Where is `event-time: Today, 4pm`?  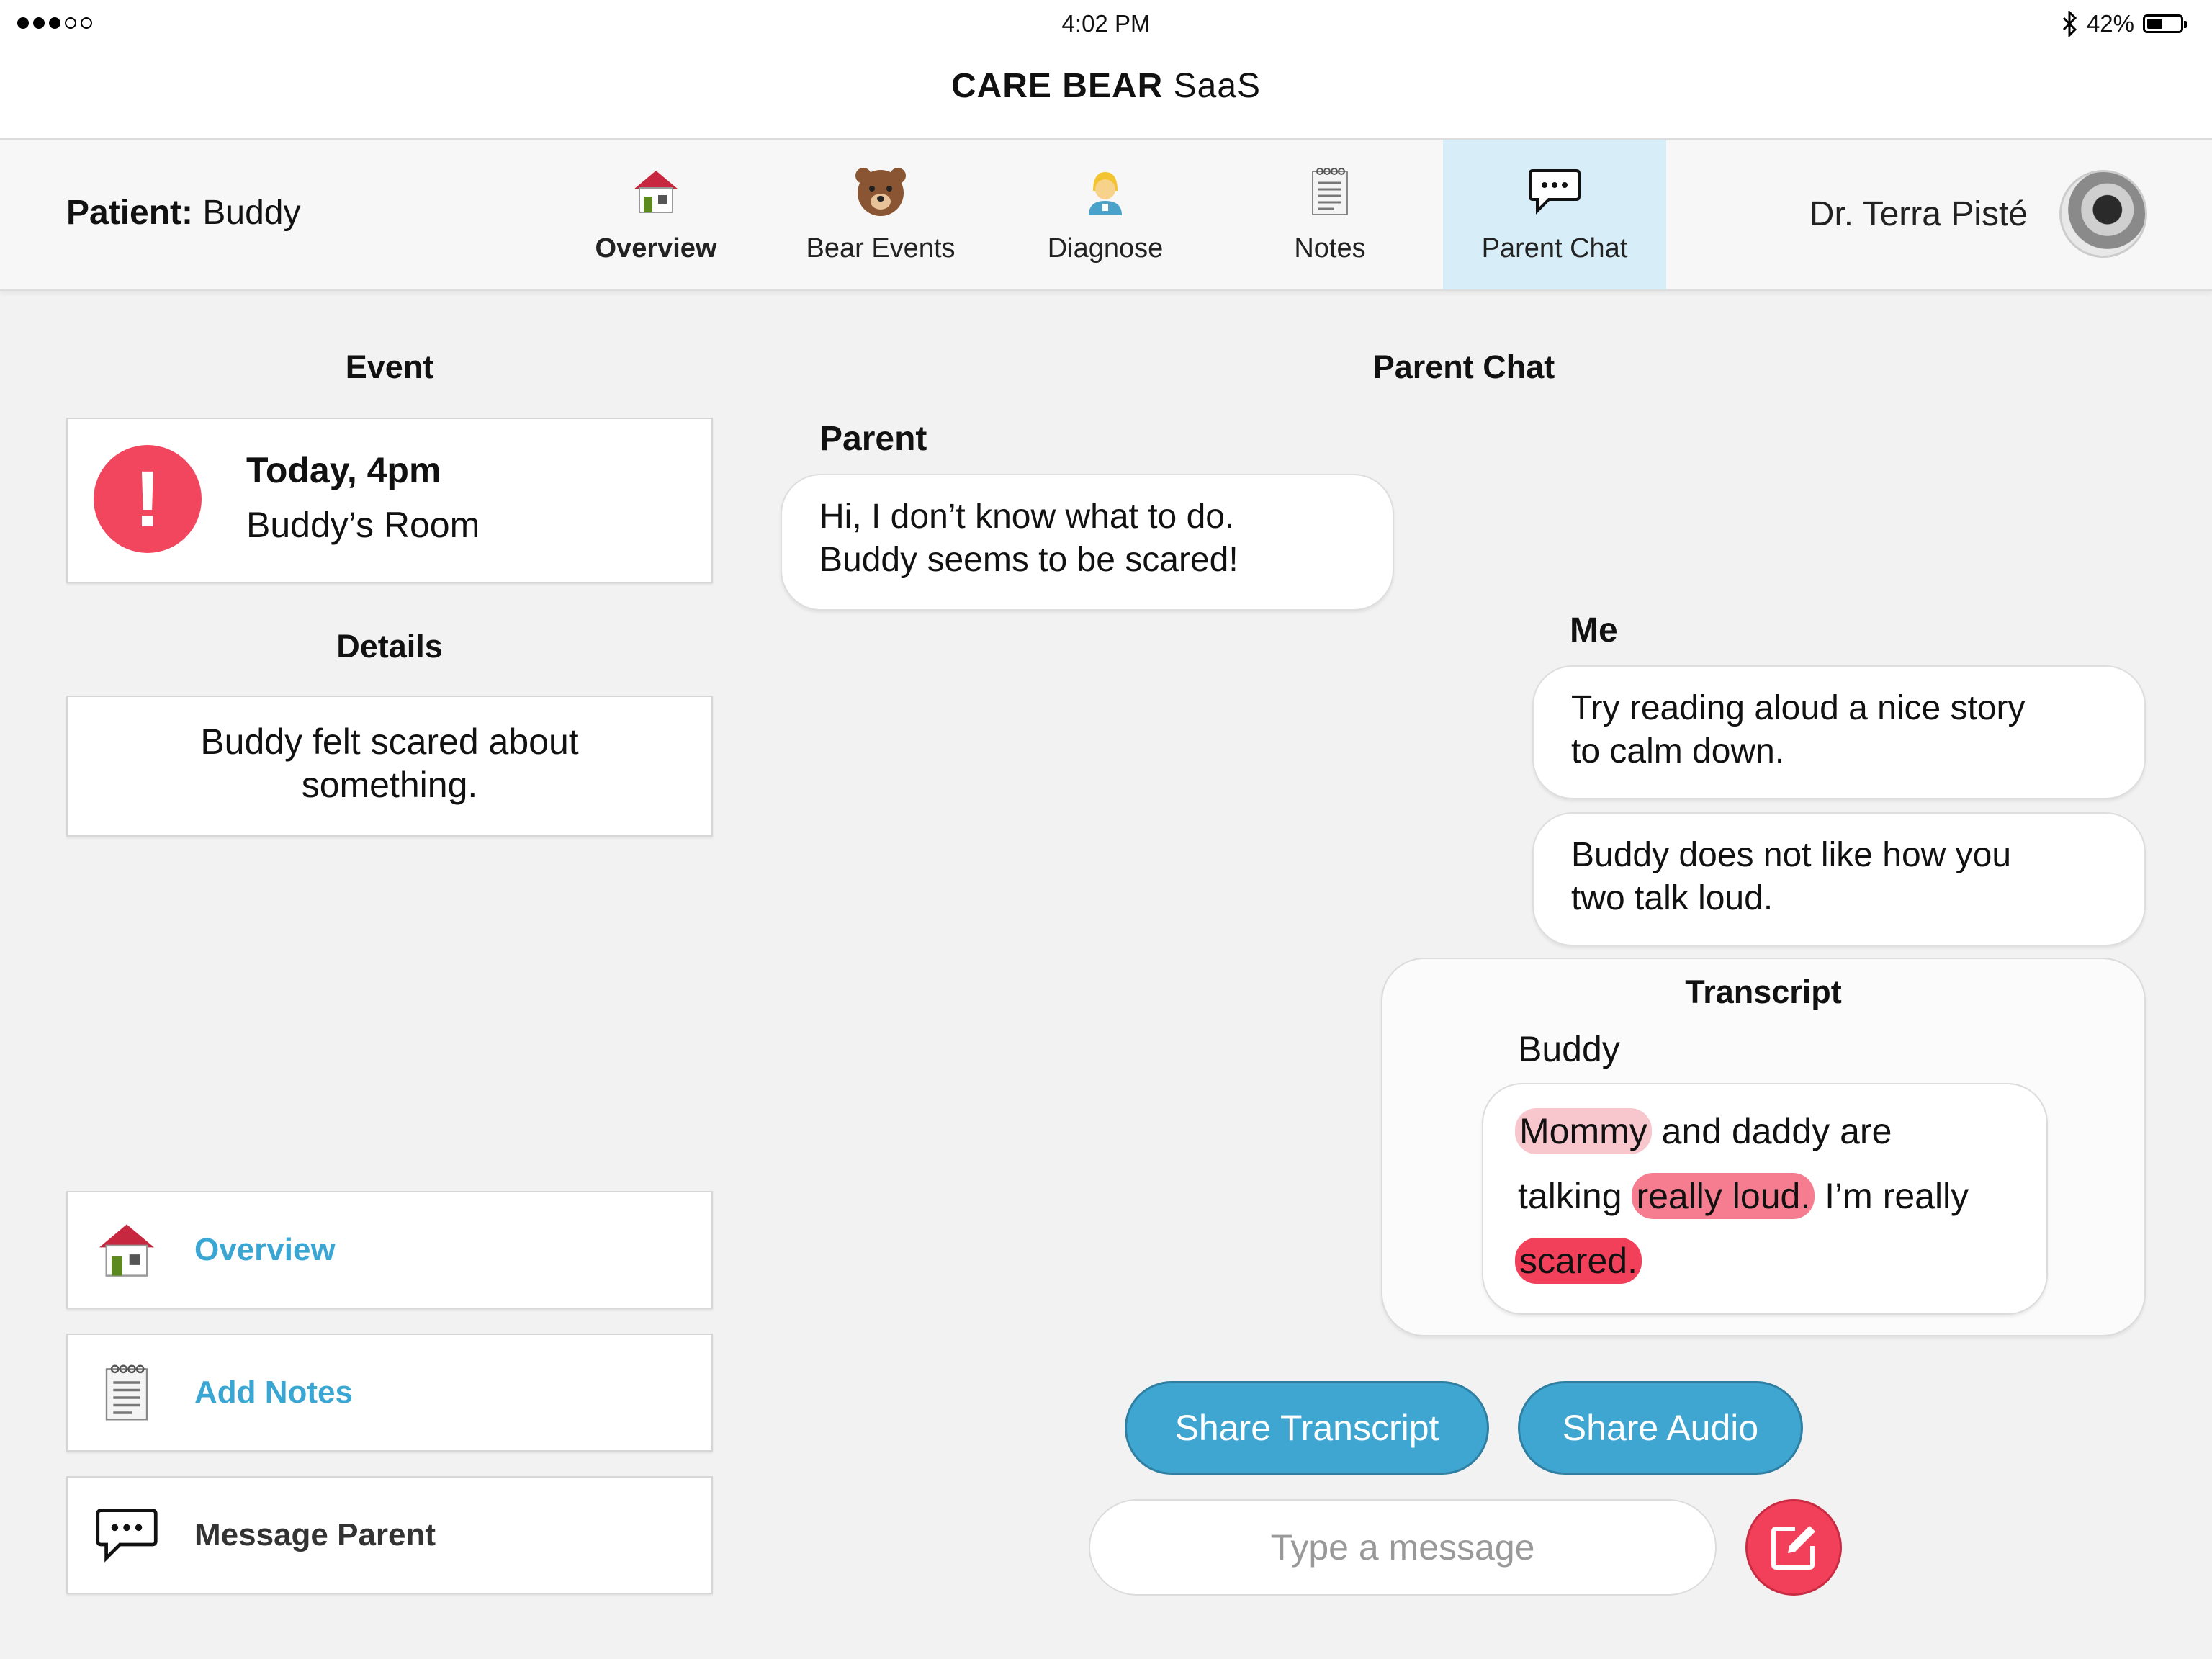 event-time: Today, 4pm is located at coordinates (344, 470).